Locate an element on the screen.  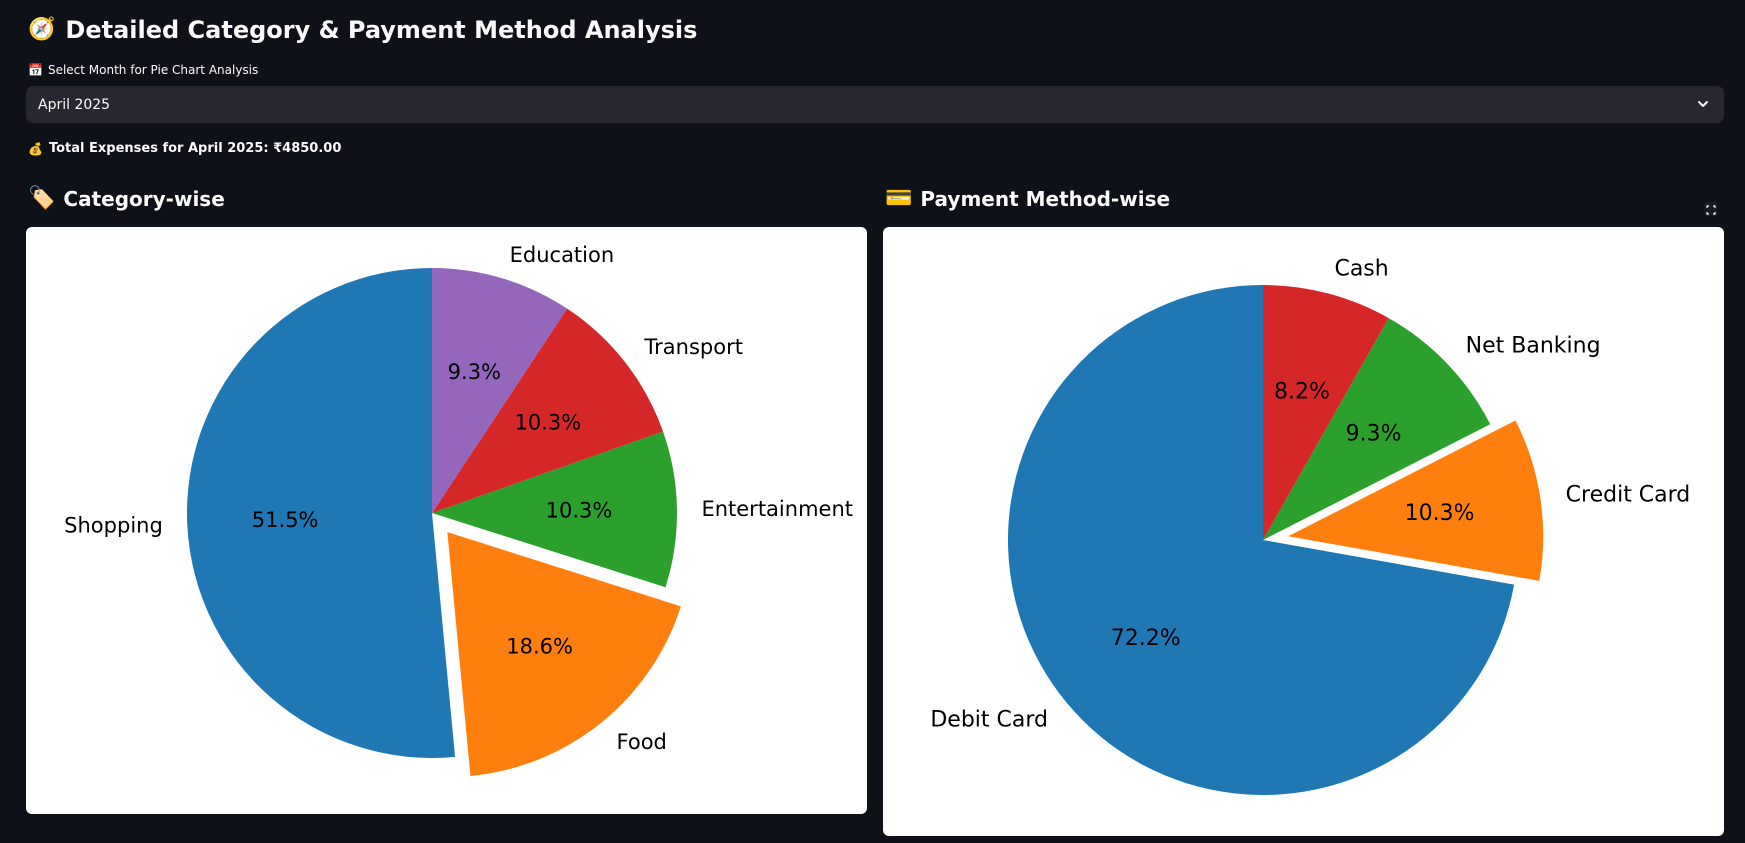
pie-legend-label-education: Education is located at coordinates (562, 255).